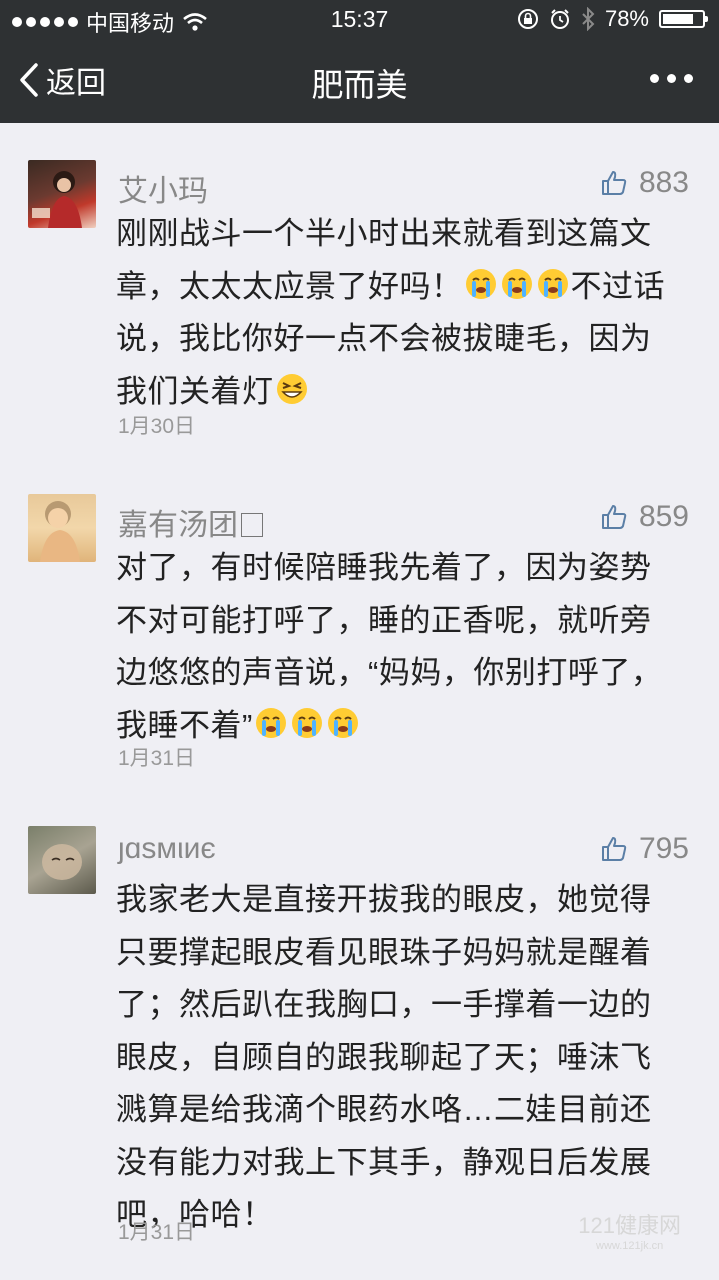  What do you see at coordinates (683, 19) in the screenshot?
I see `battery-icon` at bounding box center [683, 19].